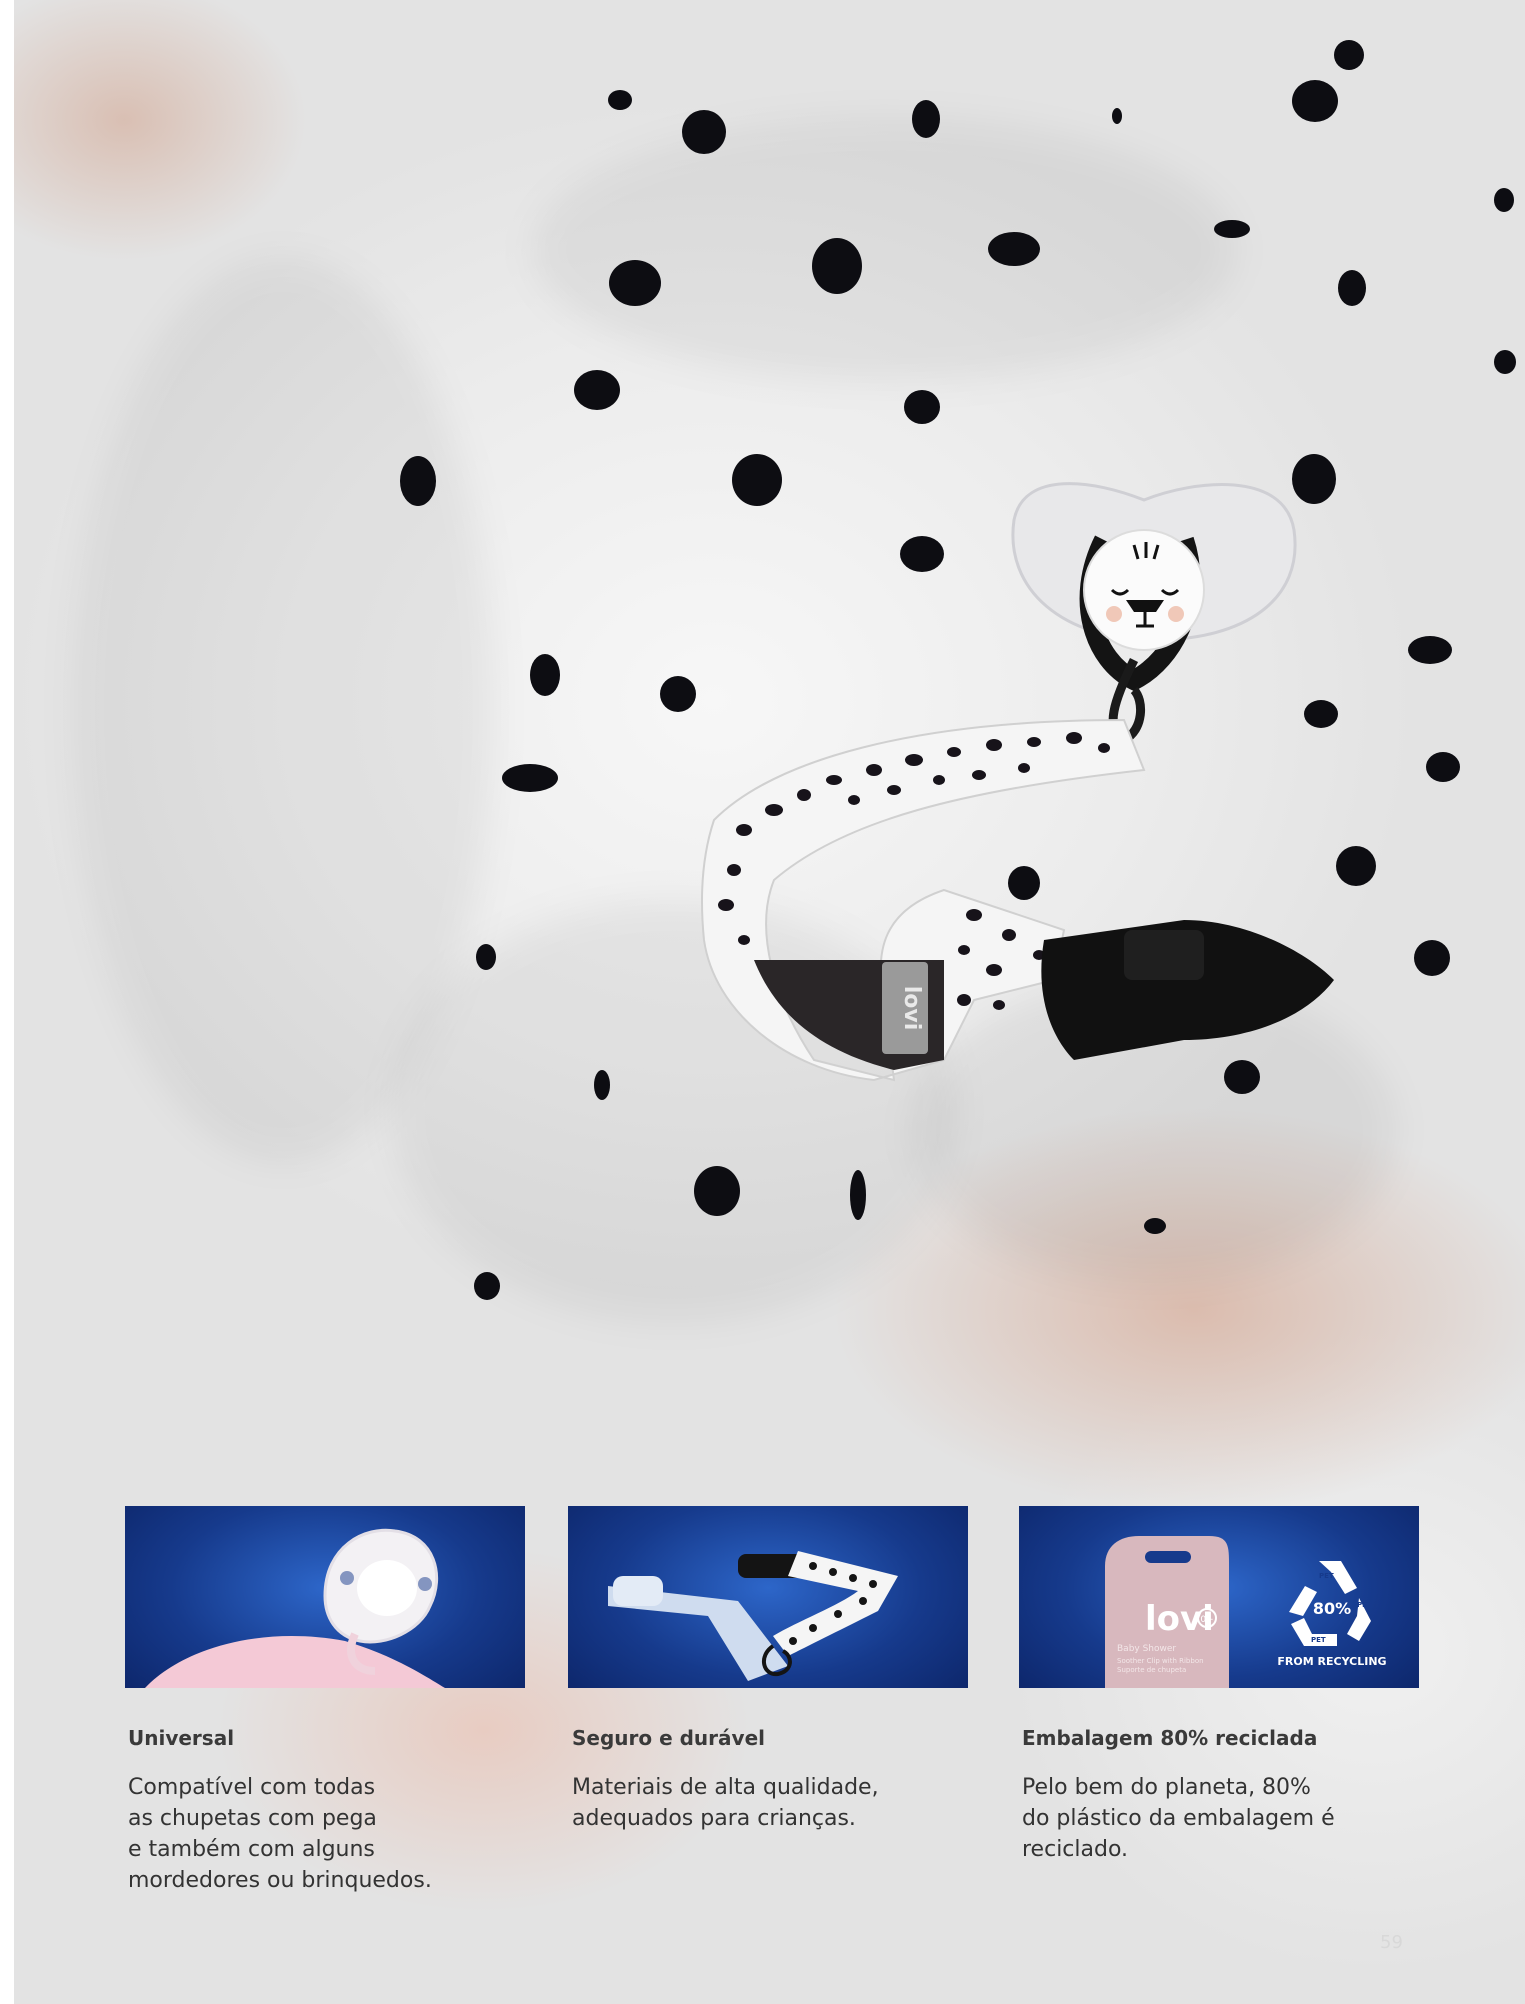 This screenshot has width=1525, height=2004. I want to click on feature-title-universal: Universal, so click(181, 1738).